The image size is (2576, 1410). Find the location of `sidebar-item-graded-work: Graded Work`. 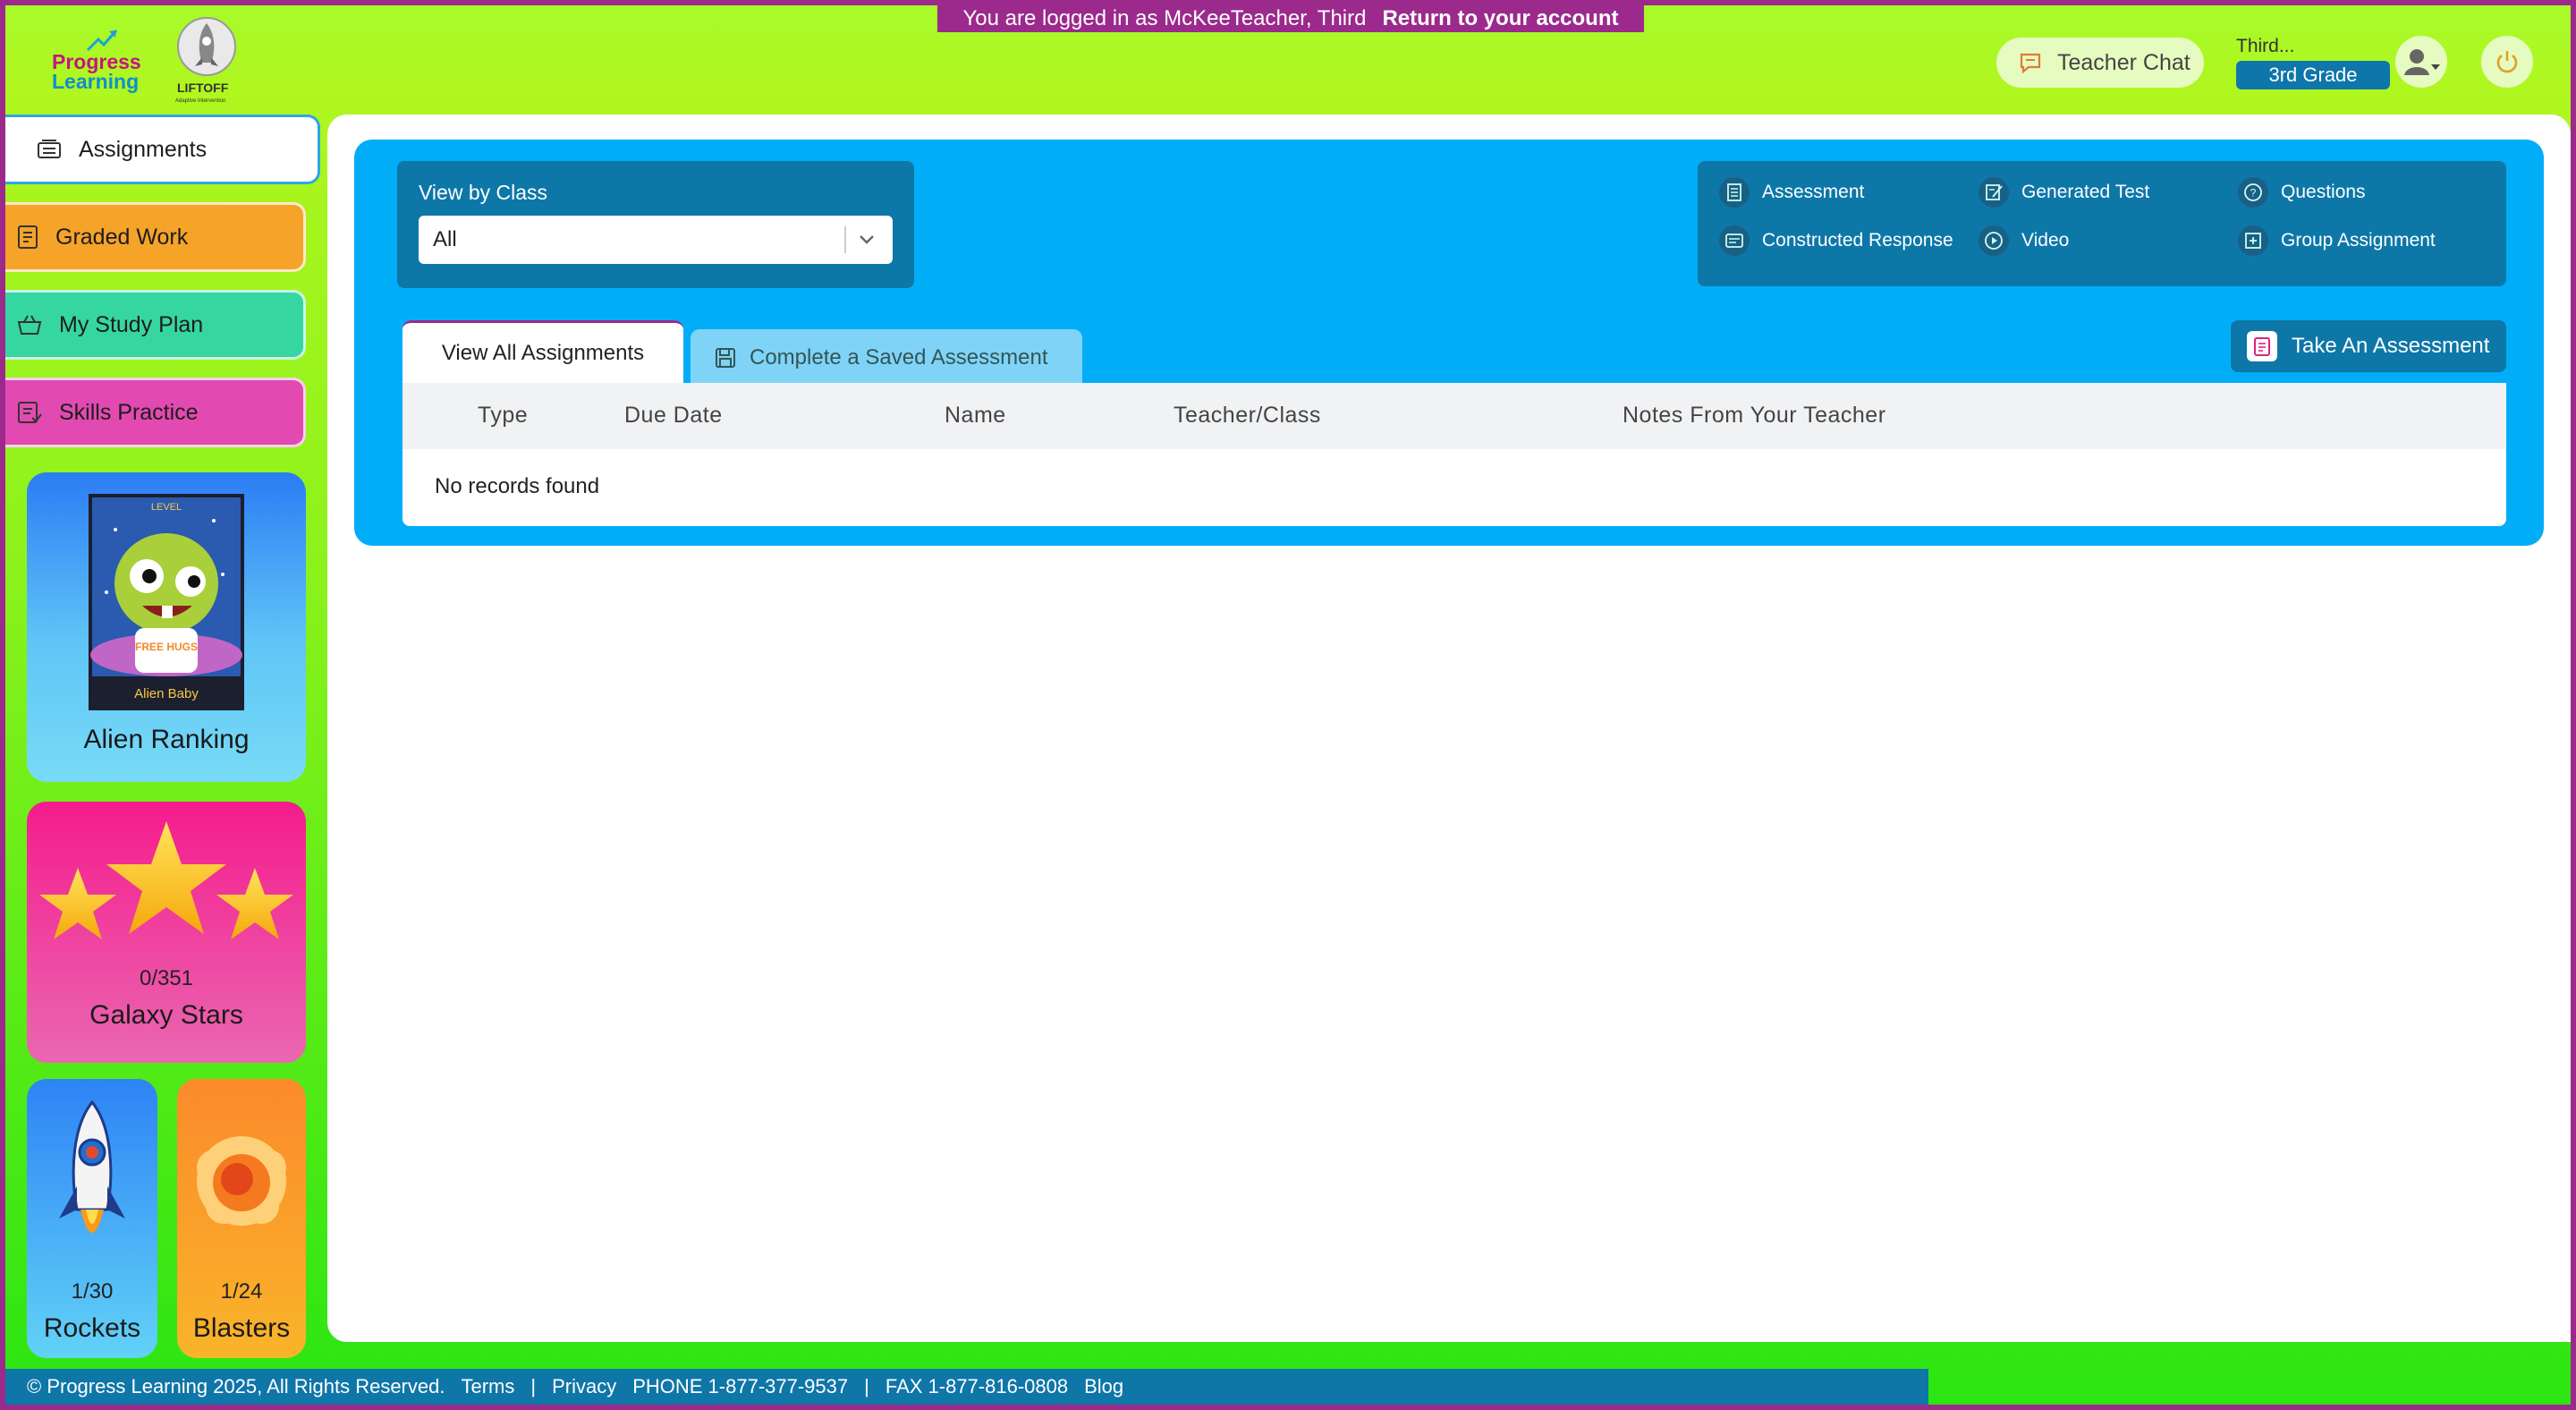

sidebar-item-graded-work: Graded Work is located at coordinates (155, 237).